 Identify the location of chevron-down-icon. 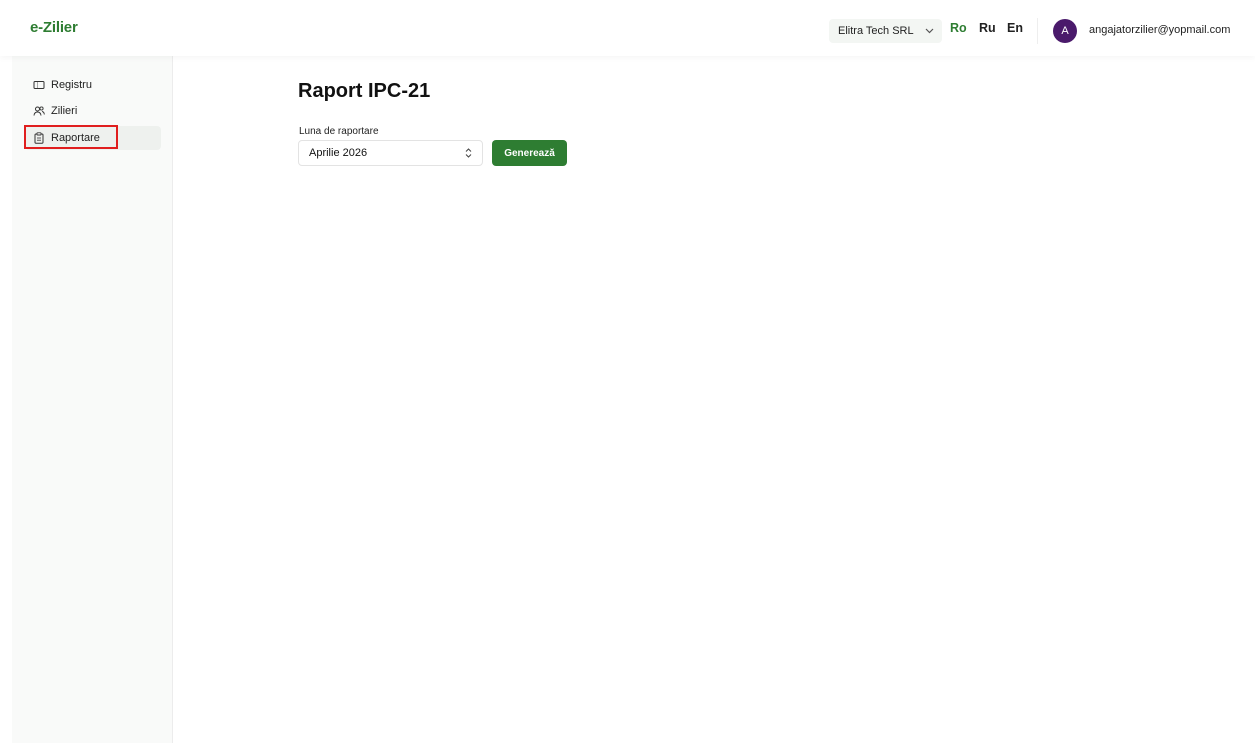
(929, 31).